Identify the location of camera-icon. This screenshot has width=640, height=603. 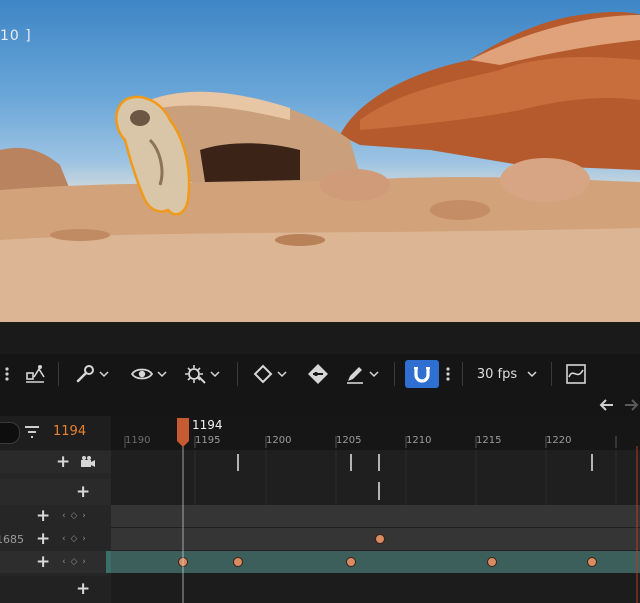
(88, 461).